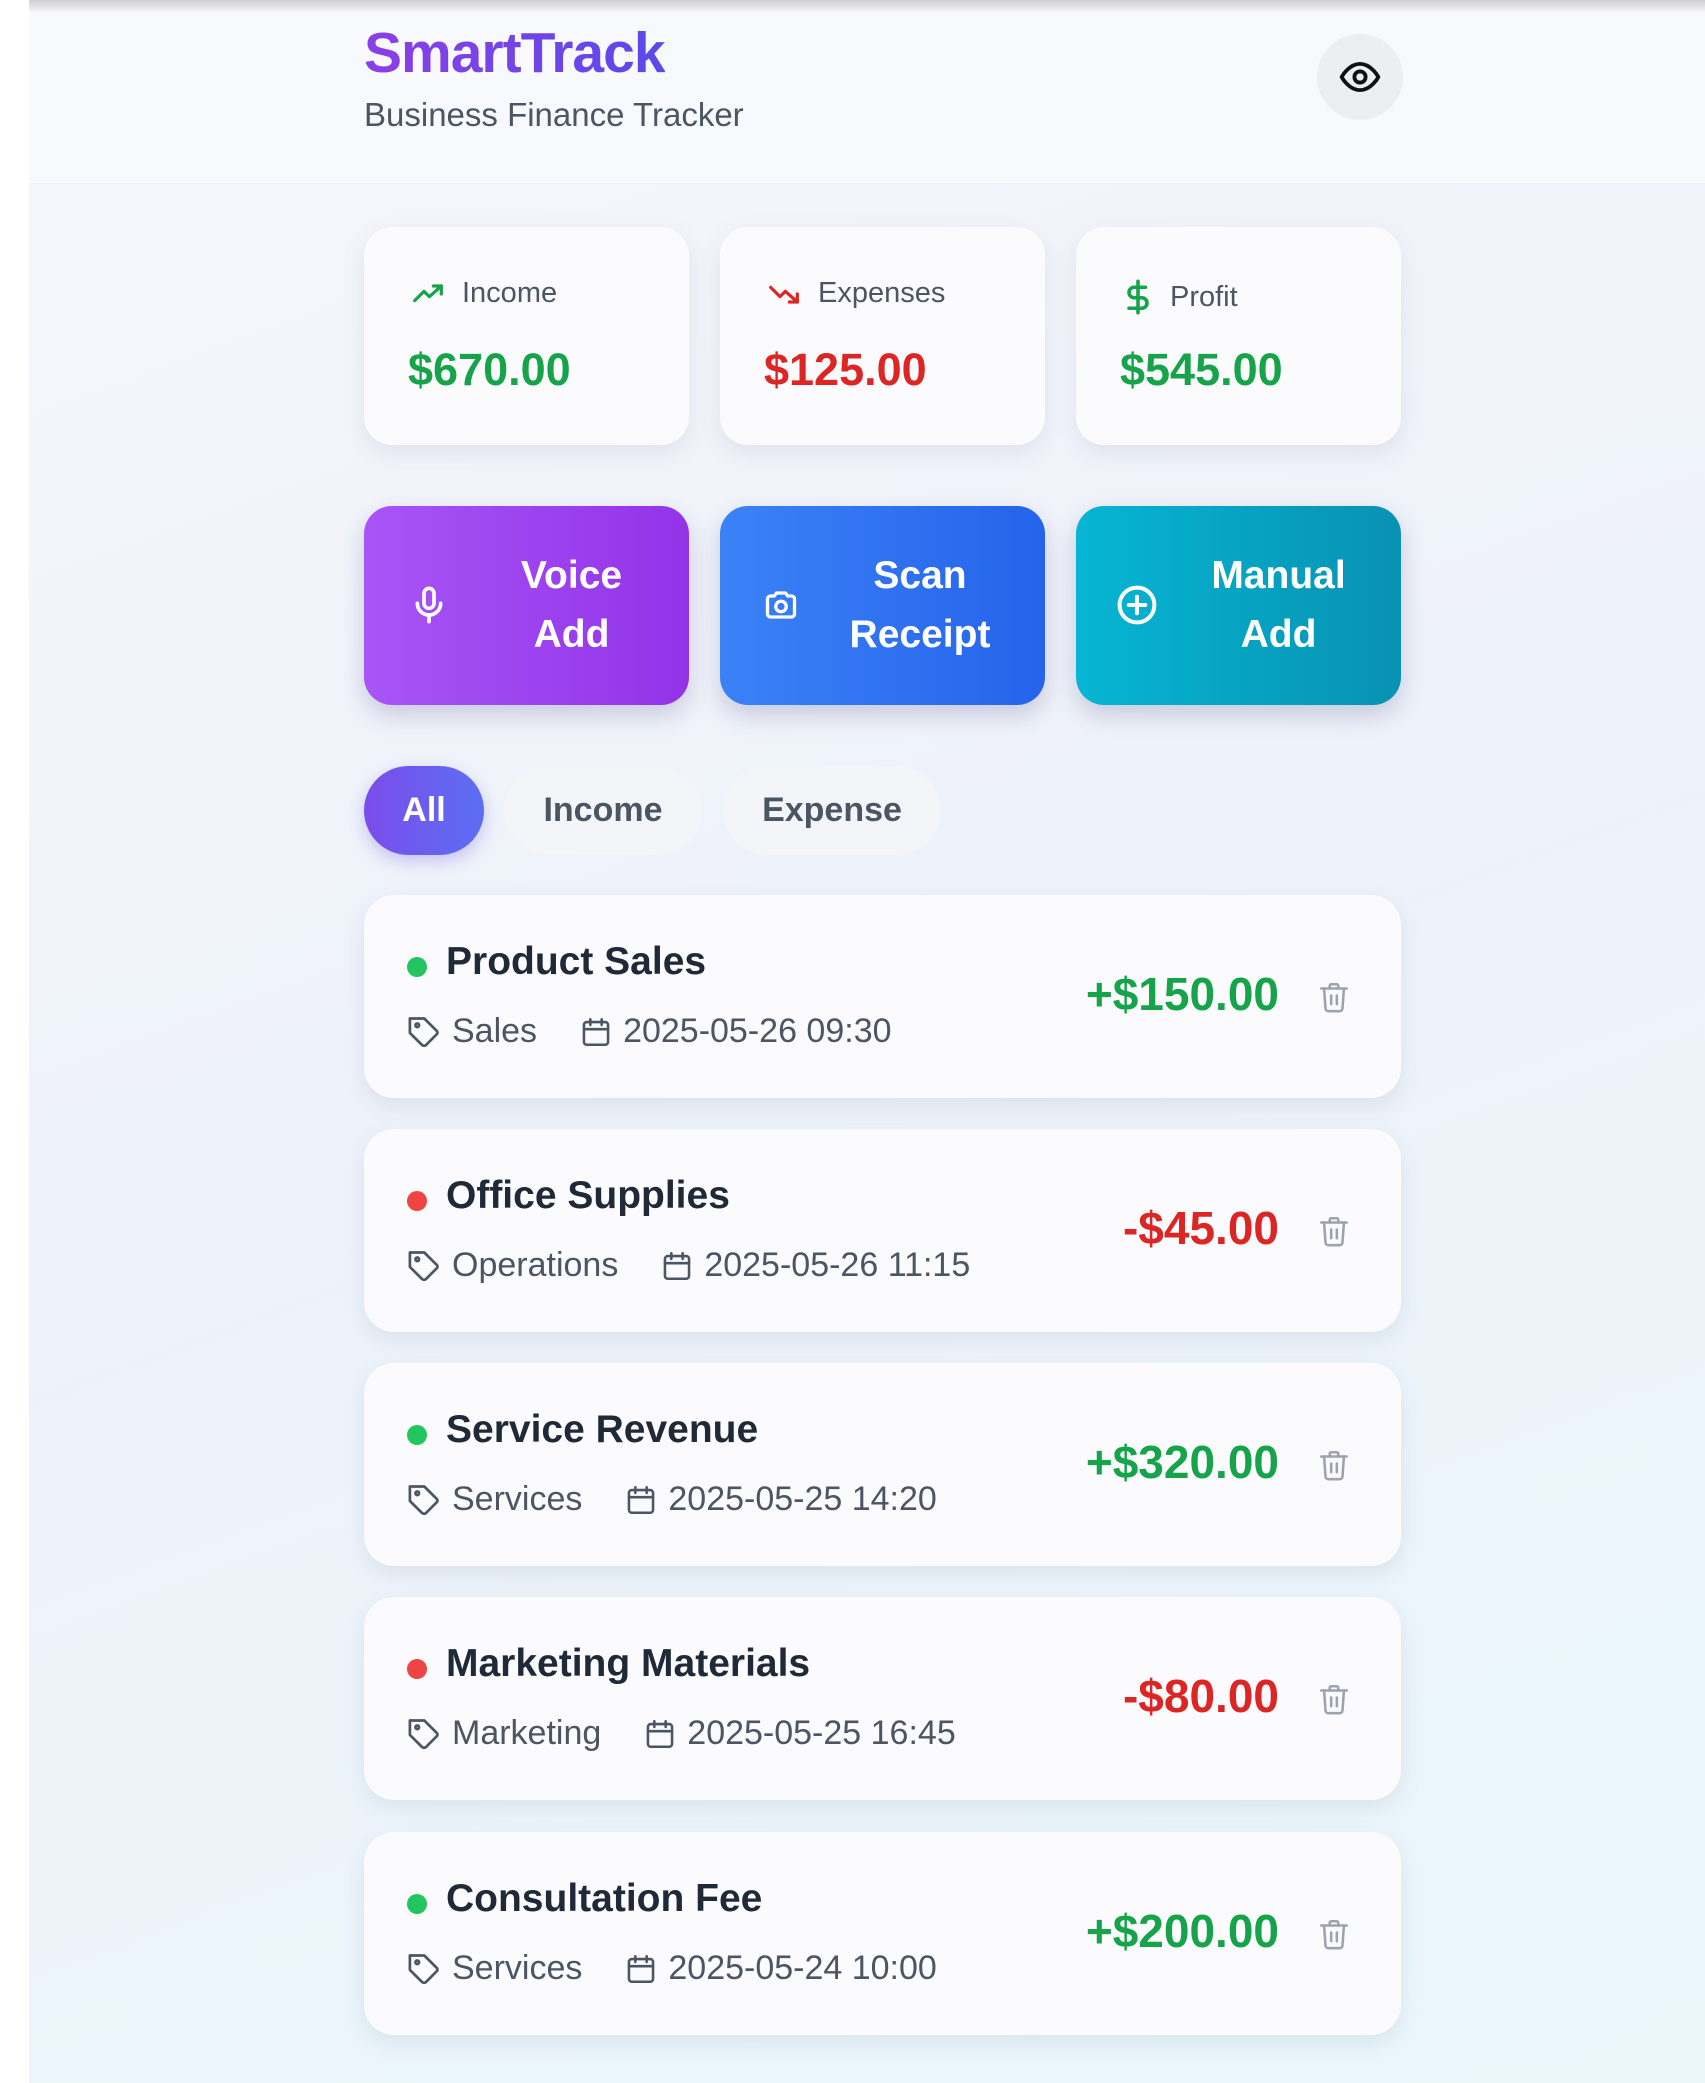 The width and height of the screenshot is (1705, 2083). I want to click on voice-add-label-line1: Voice, so click(571, 575).